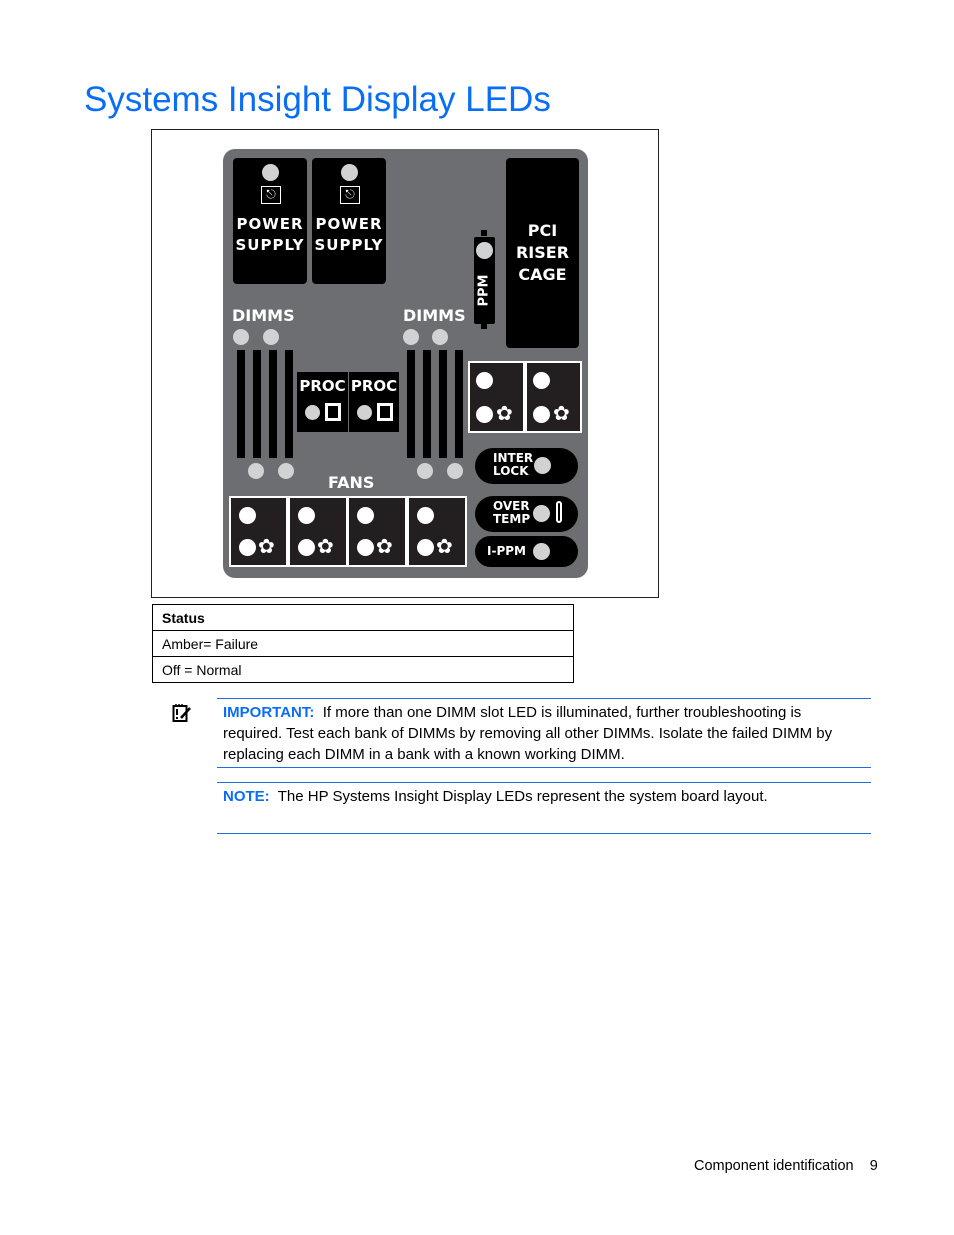  I want to click on pci-riser-cage-label: PCI RISER CAGE, so click(542, 252).